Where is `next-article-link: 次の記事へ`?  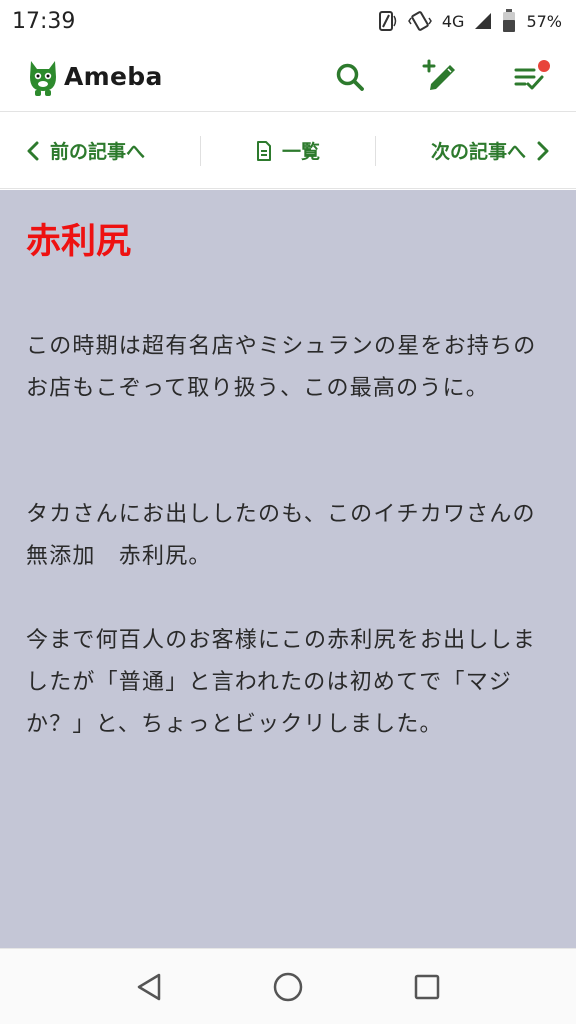 next-article-link: 次の記事へ is located at coordinates (476, 151).